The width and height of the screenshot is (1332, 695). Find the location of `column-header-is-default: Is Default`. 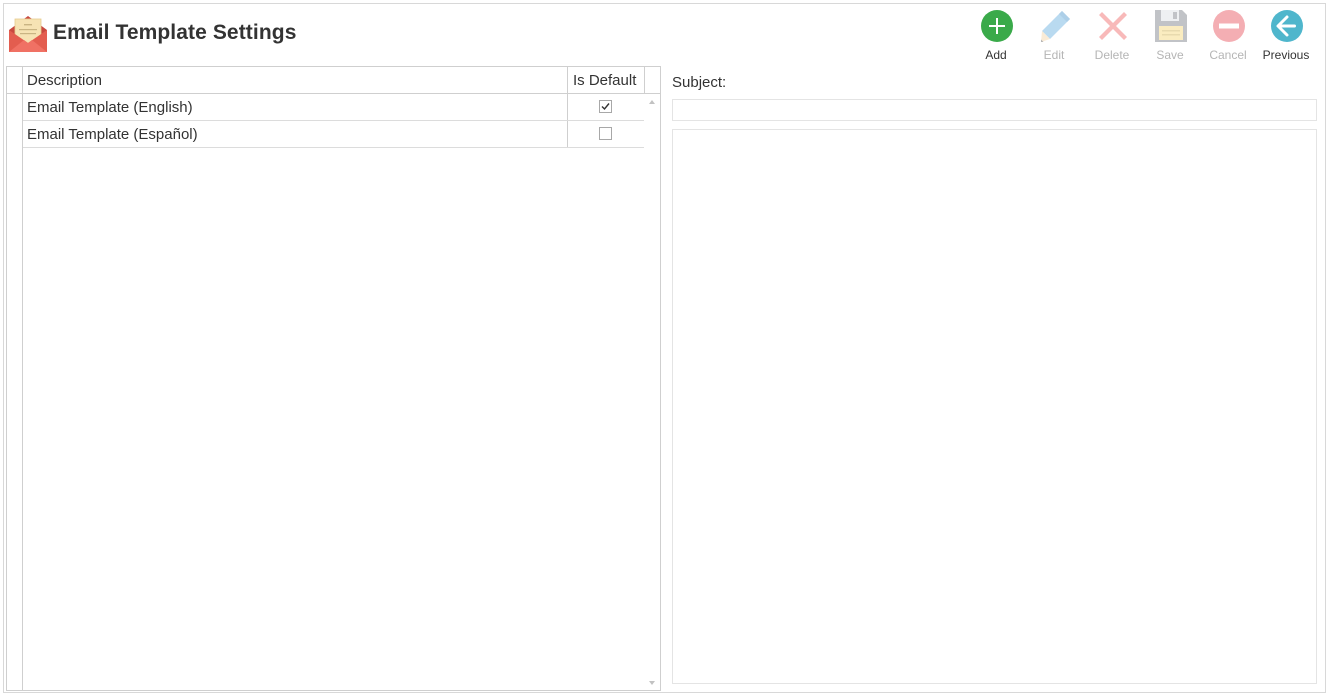

column-header-is-default: Is Default is located at coordinates (606, 80).